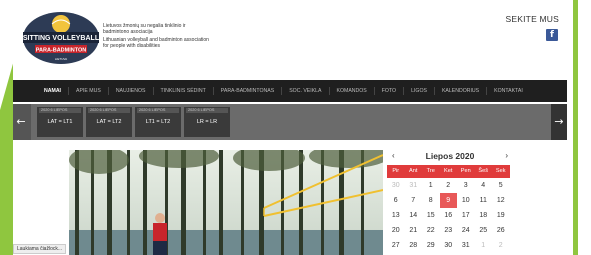 This screenshot has width=591, height=255. Describe the element at coordinates (419, 91) in the screenshot. I see `nav-item-ligos: Ligos` at that location.